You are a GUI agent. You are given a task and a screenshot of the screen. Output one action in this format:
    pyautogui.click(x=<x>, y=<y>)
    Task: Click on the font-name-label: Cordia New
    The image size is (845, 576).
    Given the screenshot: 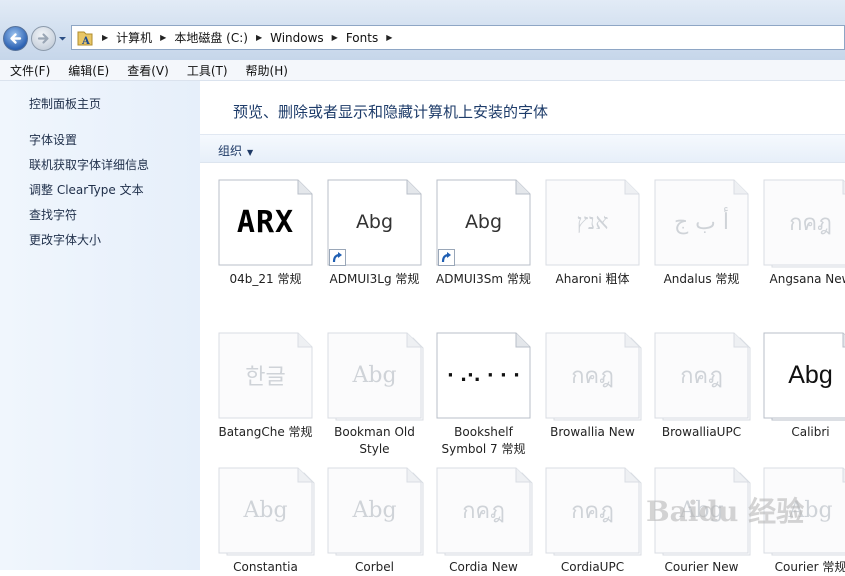 What is the action you would take?
    pyautogui.click(x=483, y=567)
    